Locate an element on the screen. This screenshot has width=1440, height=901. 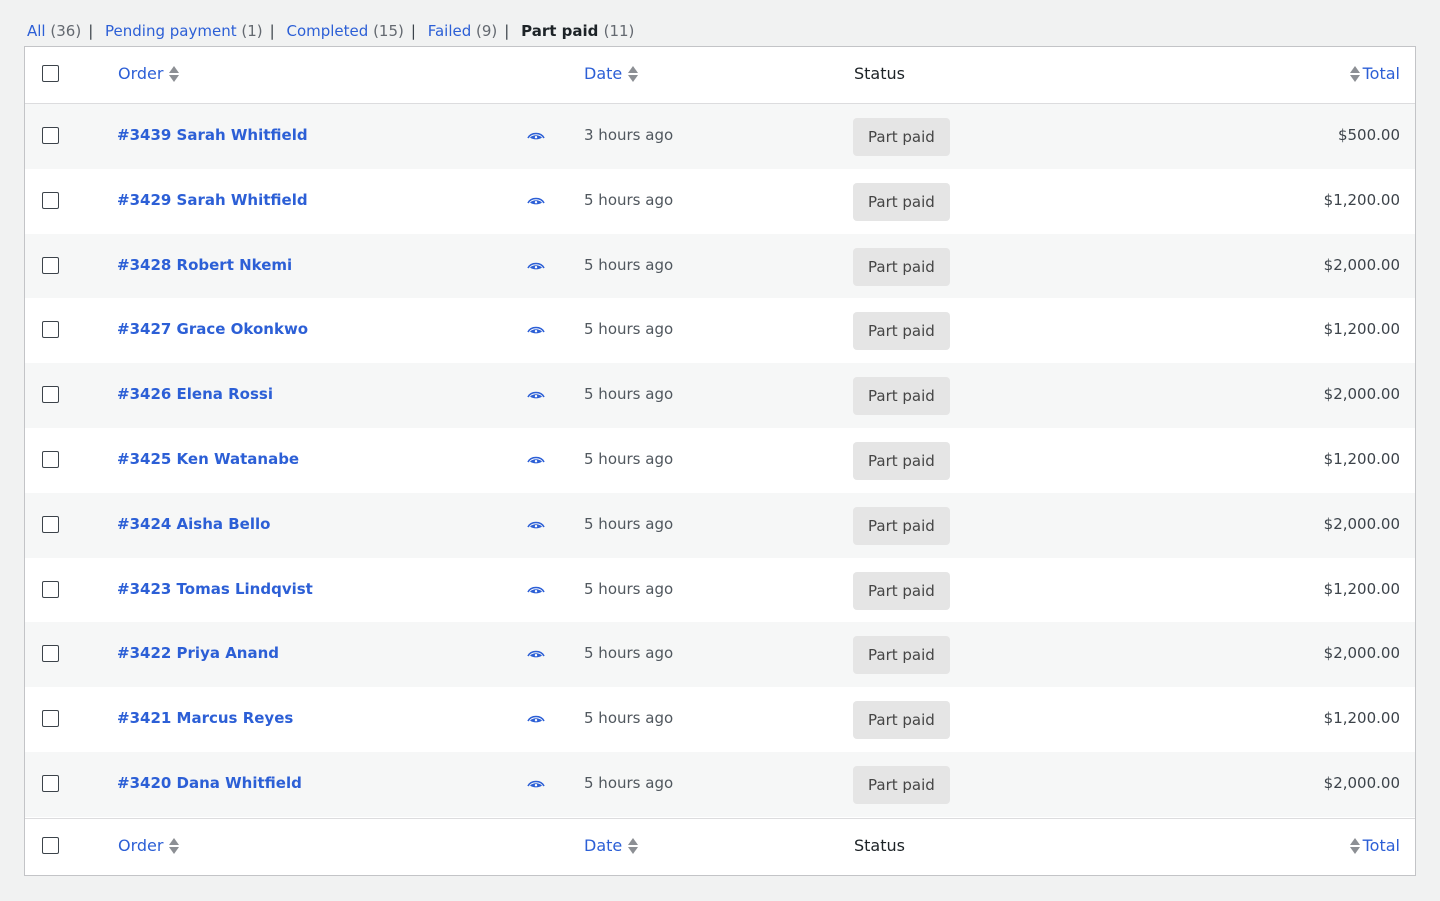
column-footer-date-label: Date is located at coordinates (603, 845).